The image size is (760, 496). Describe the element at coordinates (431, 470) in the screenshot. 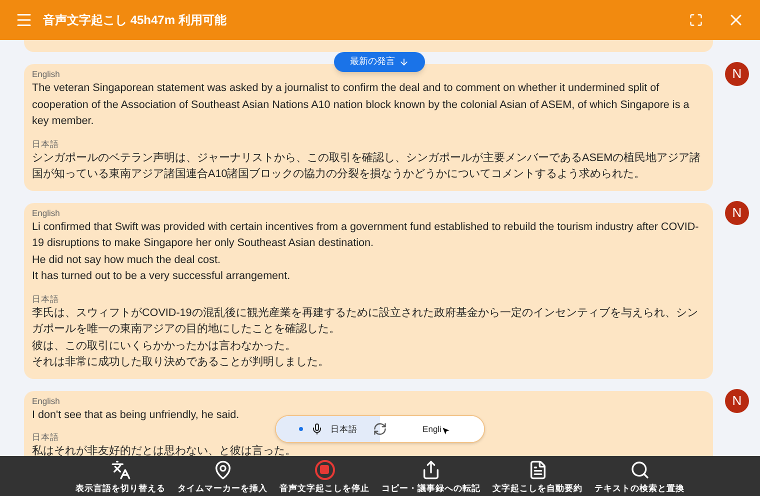

I see `share-icon` at that location.